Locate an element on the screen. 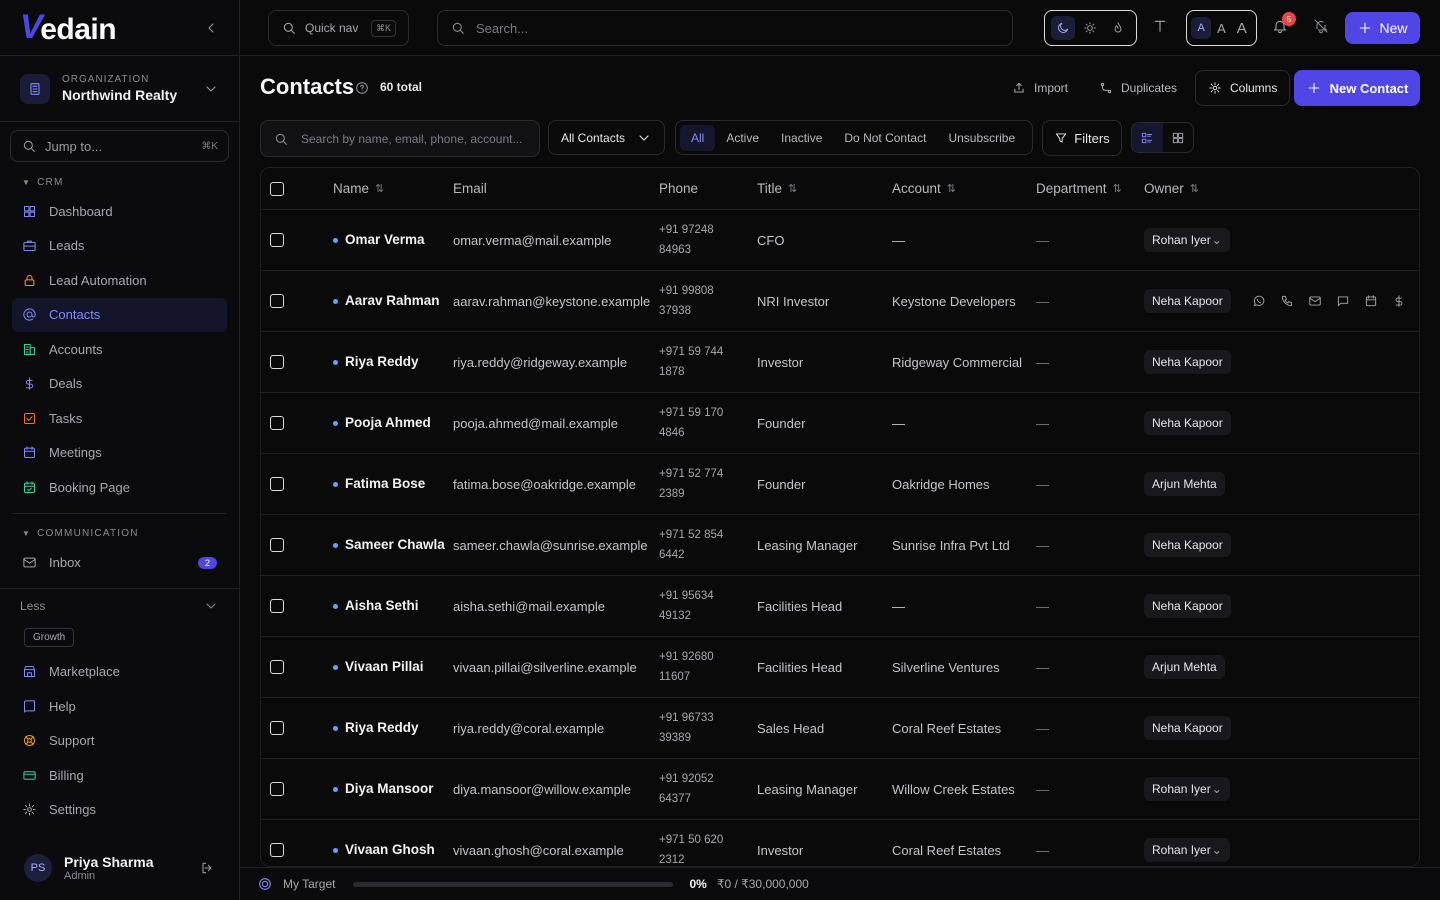 This screenshot has width=1440, height=900. column-header-name: Name ⇅ is located at coordinates (393, 188).